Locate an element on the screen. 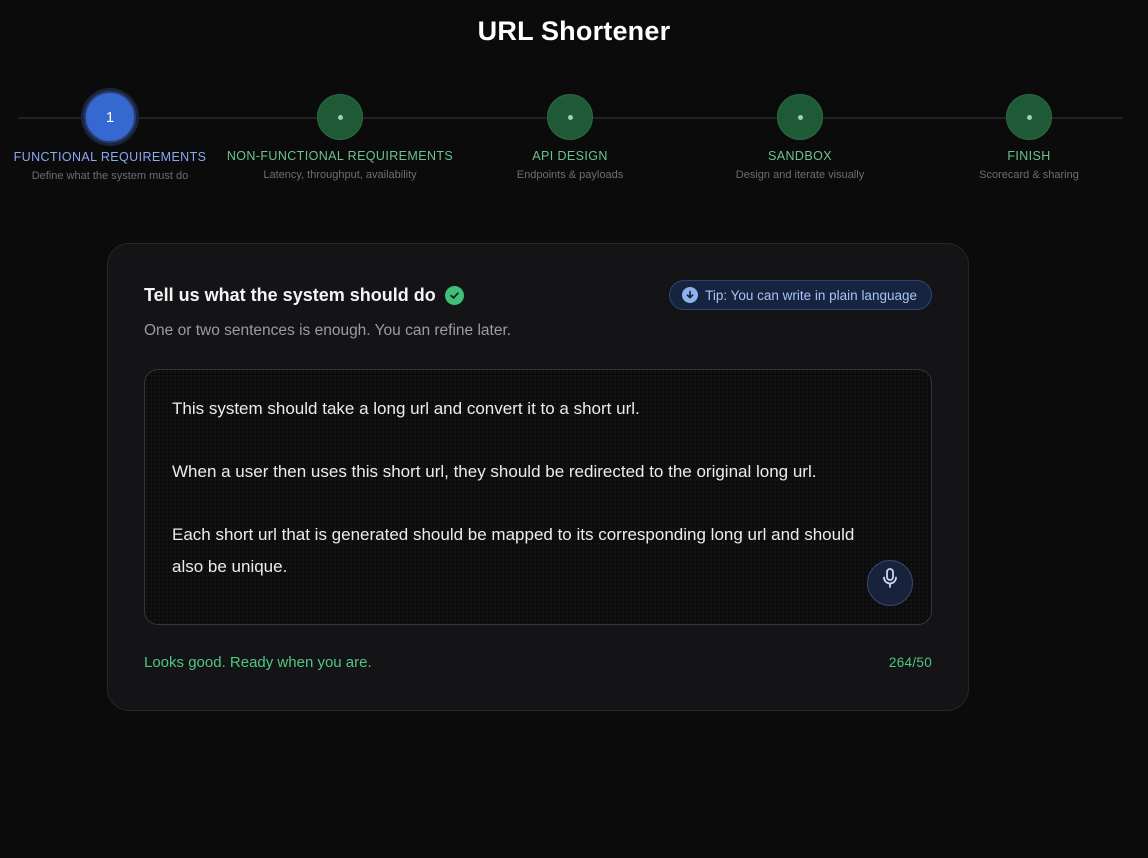  step-description: Design and iterate visually is located at coordinates (800, 175).